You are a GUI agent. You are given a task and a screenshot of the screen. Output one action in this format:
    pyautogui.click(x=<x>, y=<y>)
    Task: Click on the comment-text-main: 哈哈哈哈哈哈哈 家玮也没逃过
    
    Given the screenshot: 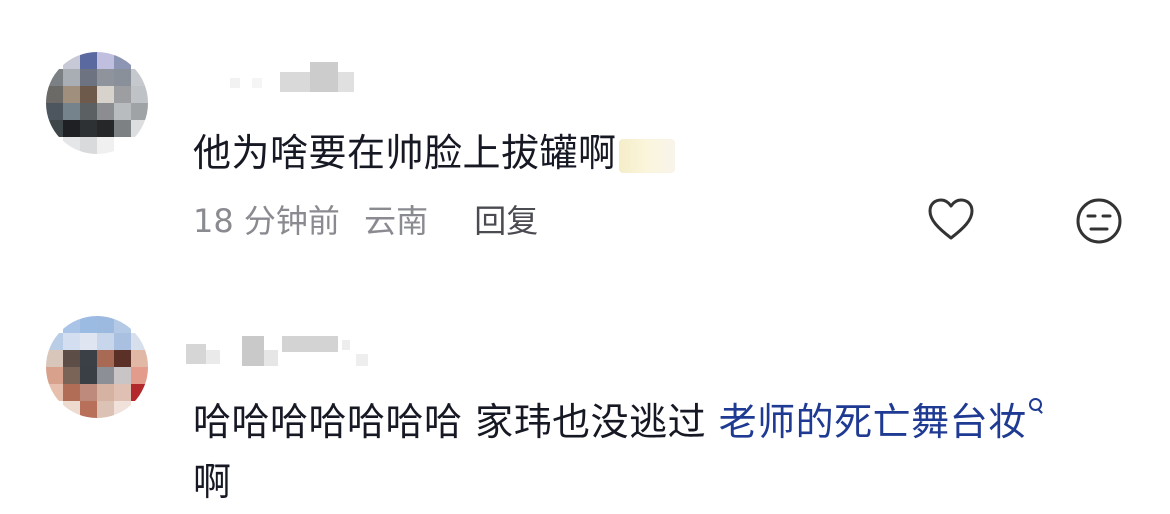 What is the action you would take?
    pyautogui.click(x=456, y=422)
    